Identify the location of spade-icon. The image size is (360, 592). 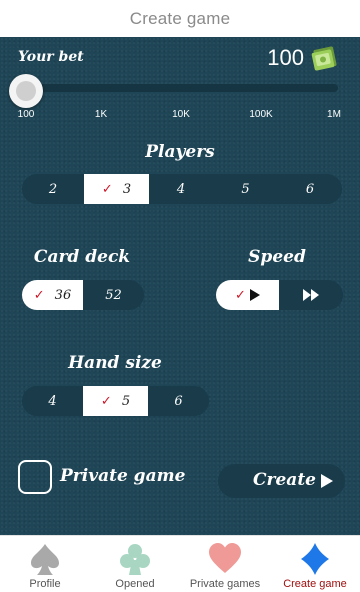
(45, 559).